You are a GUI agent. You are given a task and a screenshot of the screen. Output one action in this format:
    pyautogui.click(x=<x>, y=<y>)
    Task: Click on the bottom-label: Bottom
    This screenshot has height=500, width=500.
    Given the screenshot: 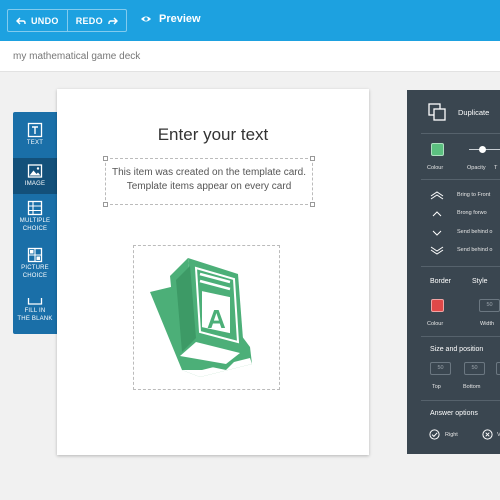 What is the action you would take?
    pyautogui.click(x=472, y=387)
    